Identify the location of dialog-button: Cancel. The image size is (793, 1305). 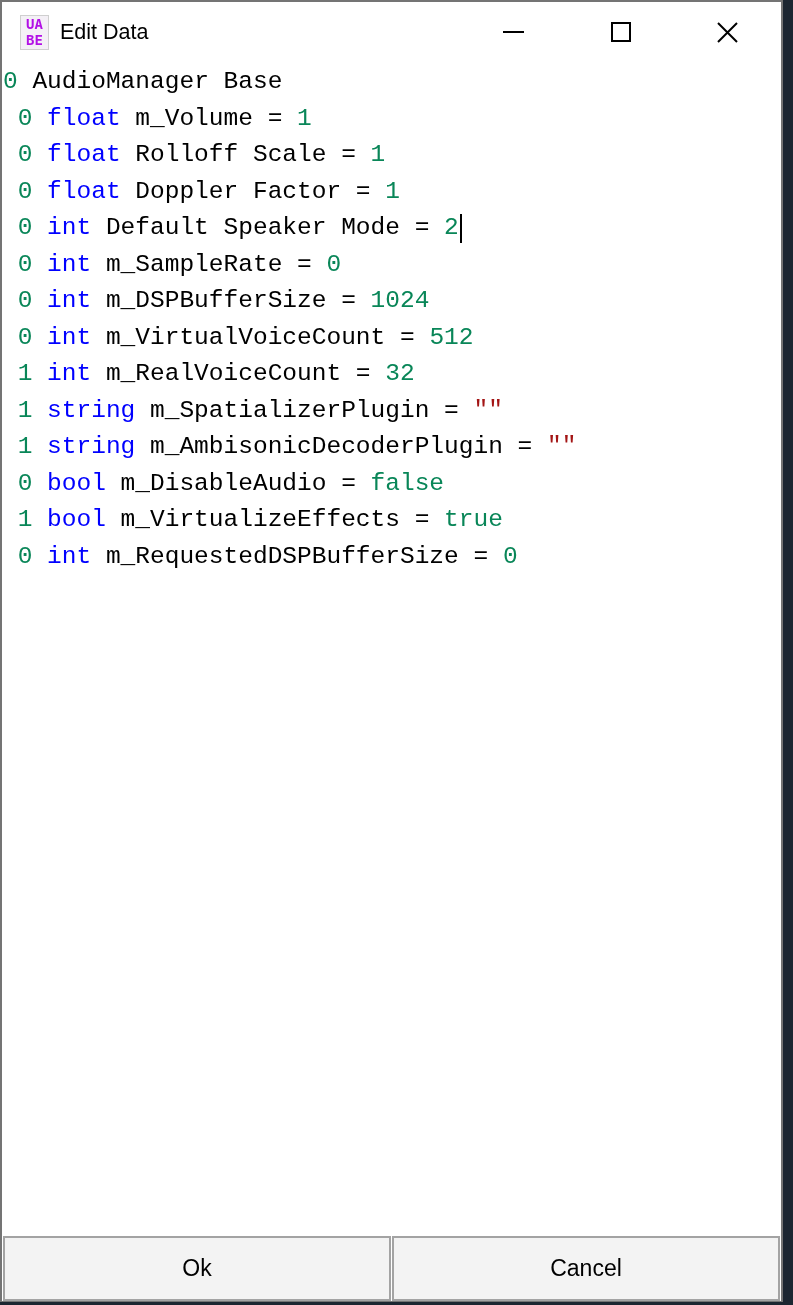
(586, 1268).